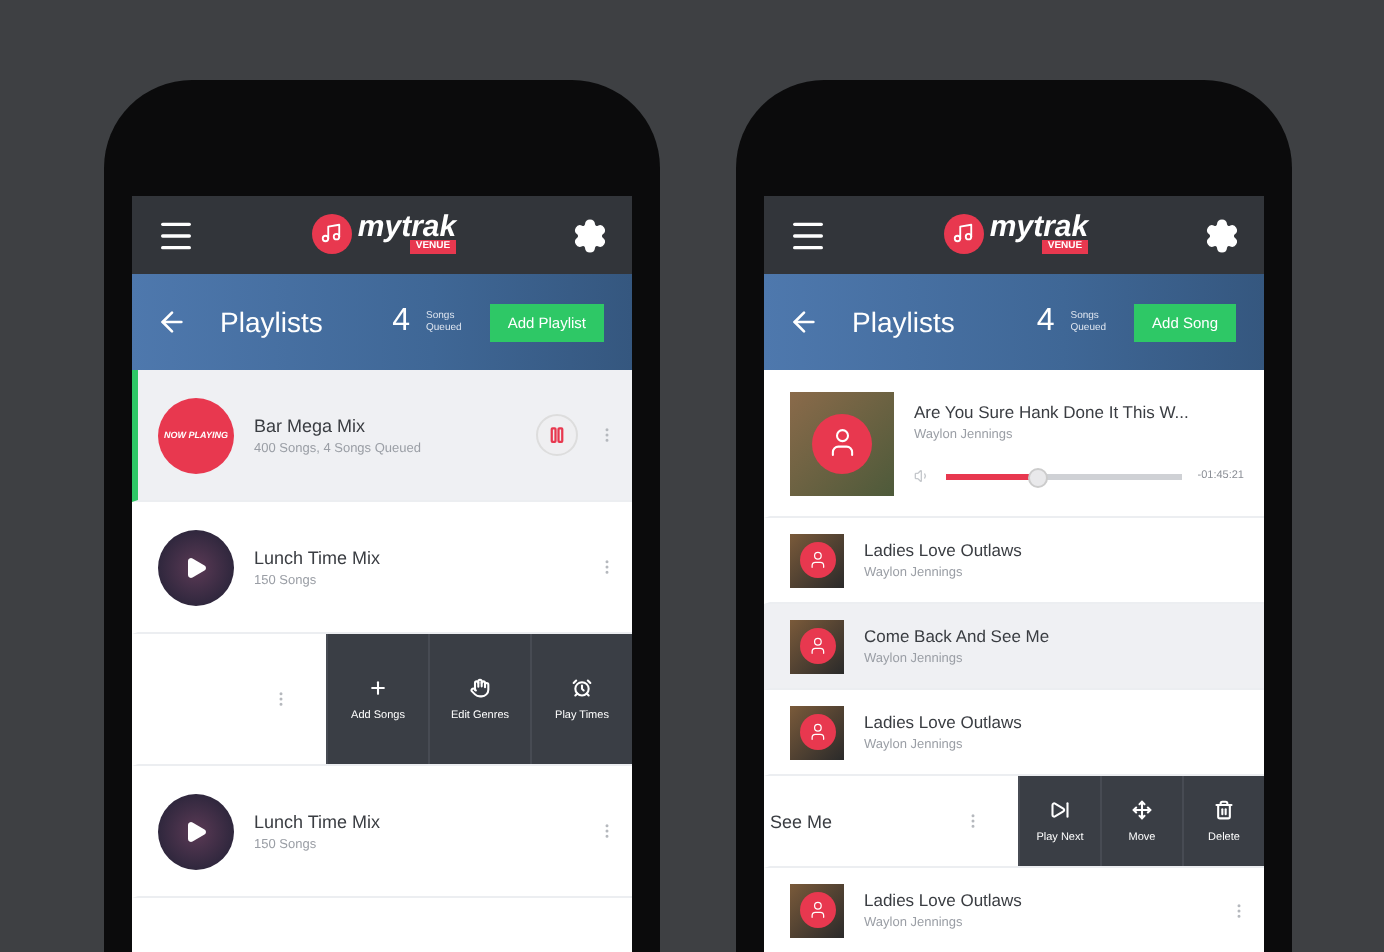 The height and width of the screenshot is (952, 1384). Describe the element at coordinates (1142, 809) in the screenshot. I see `move-arrows-icon` at that location.